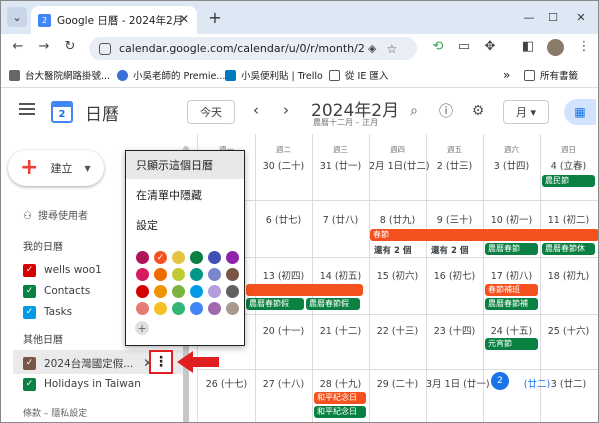  Describe the element at coordinates (581, 17) in the screenshot. I see `close-window-icon: ✕` at that location.